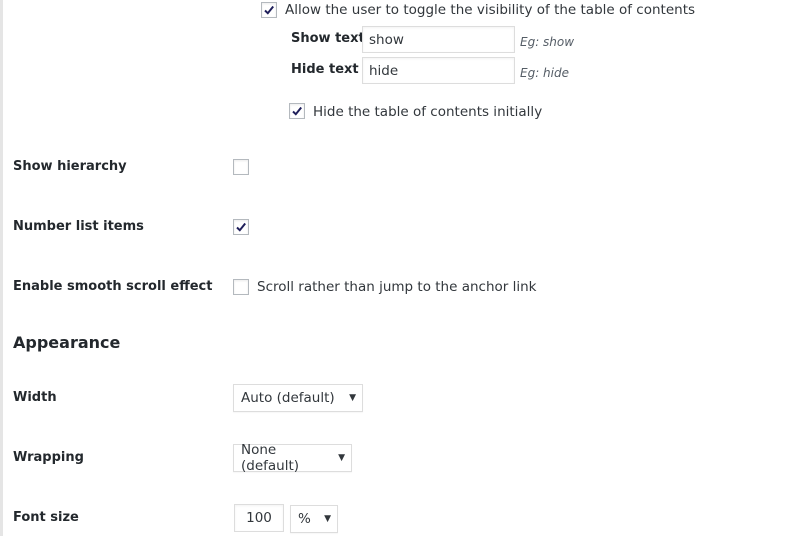  I want to click on smooth-scroll-checkbox, so click(241, 287).